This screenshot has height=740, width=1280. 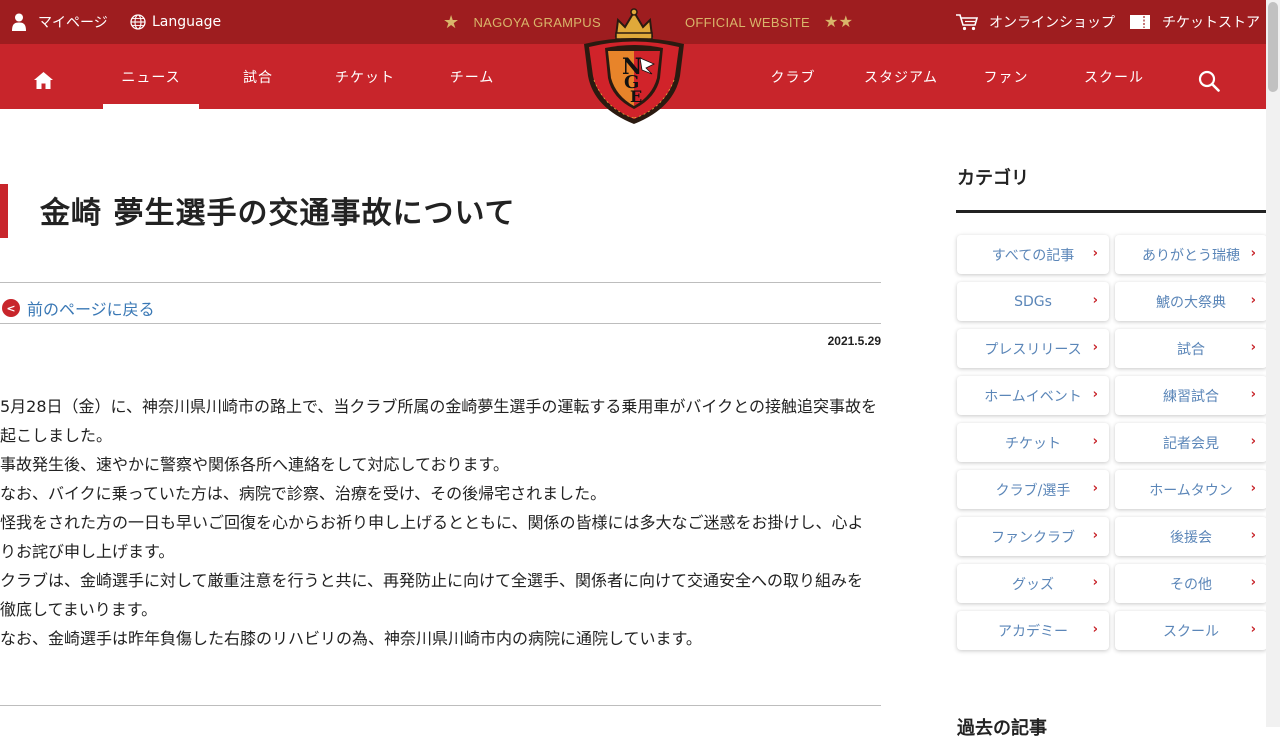 I want to click on nav-stadium-label: スタジアム, so click(x=901, y=77).